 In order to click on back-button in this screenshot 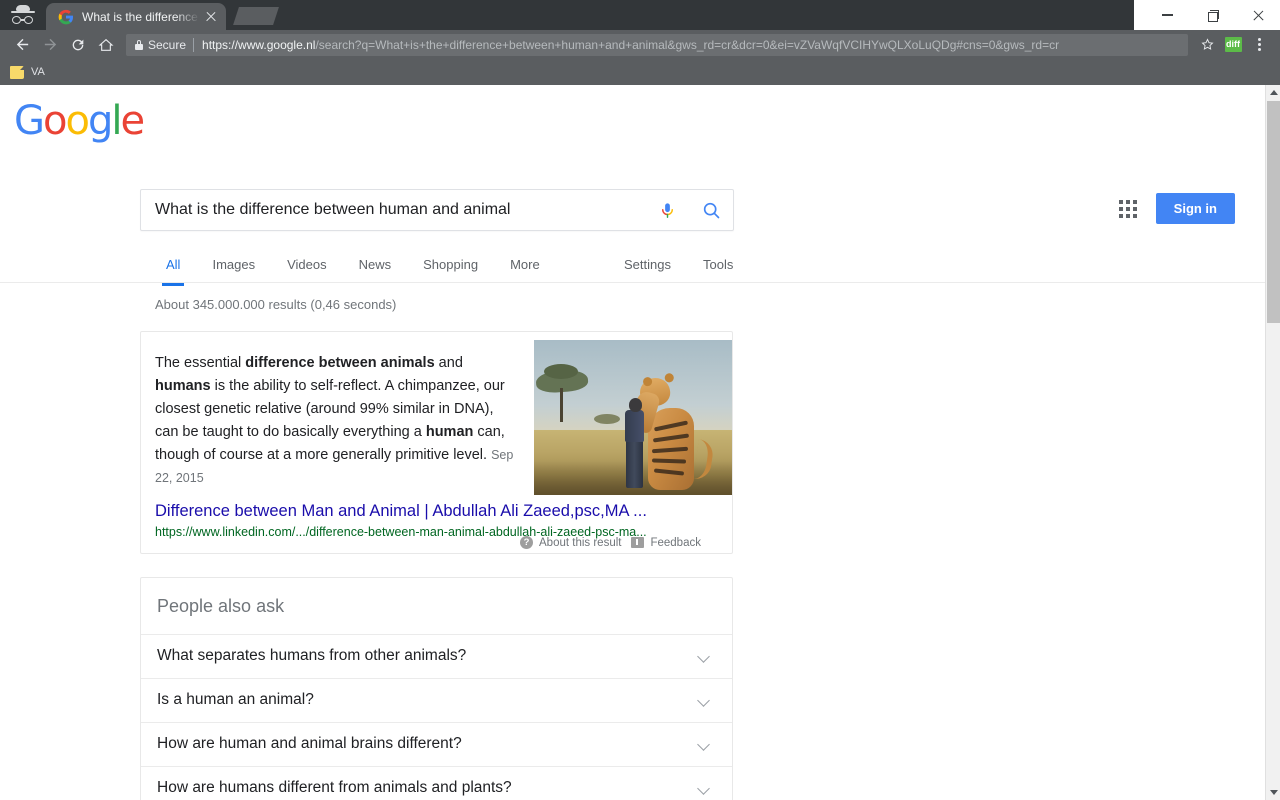, I will do `click(22, 45)`.